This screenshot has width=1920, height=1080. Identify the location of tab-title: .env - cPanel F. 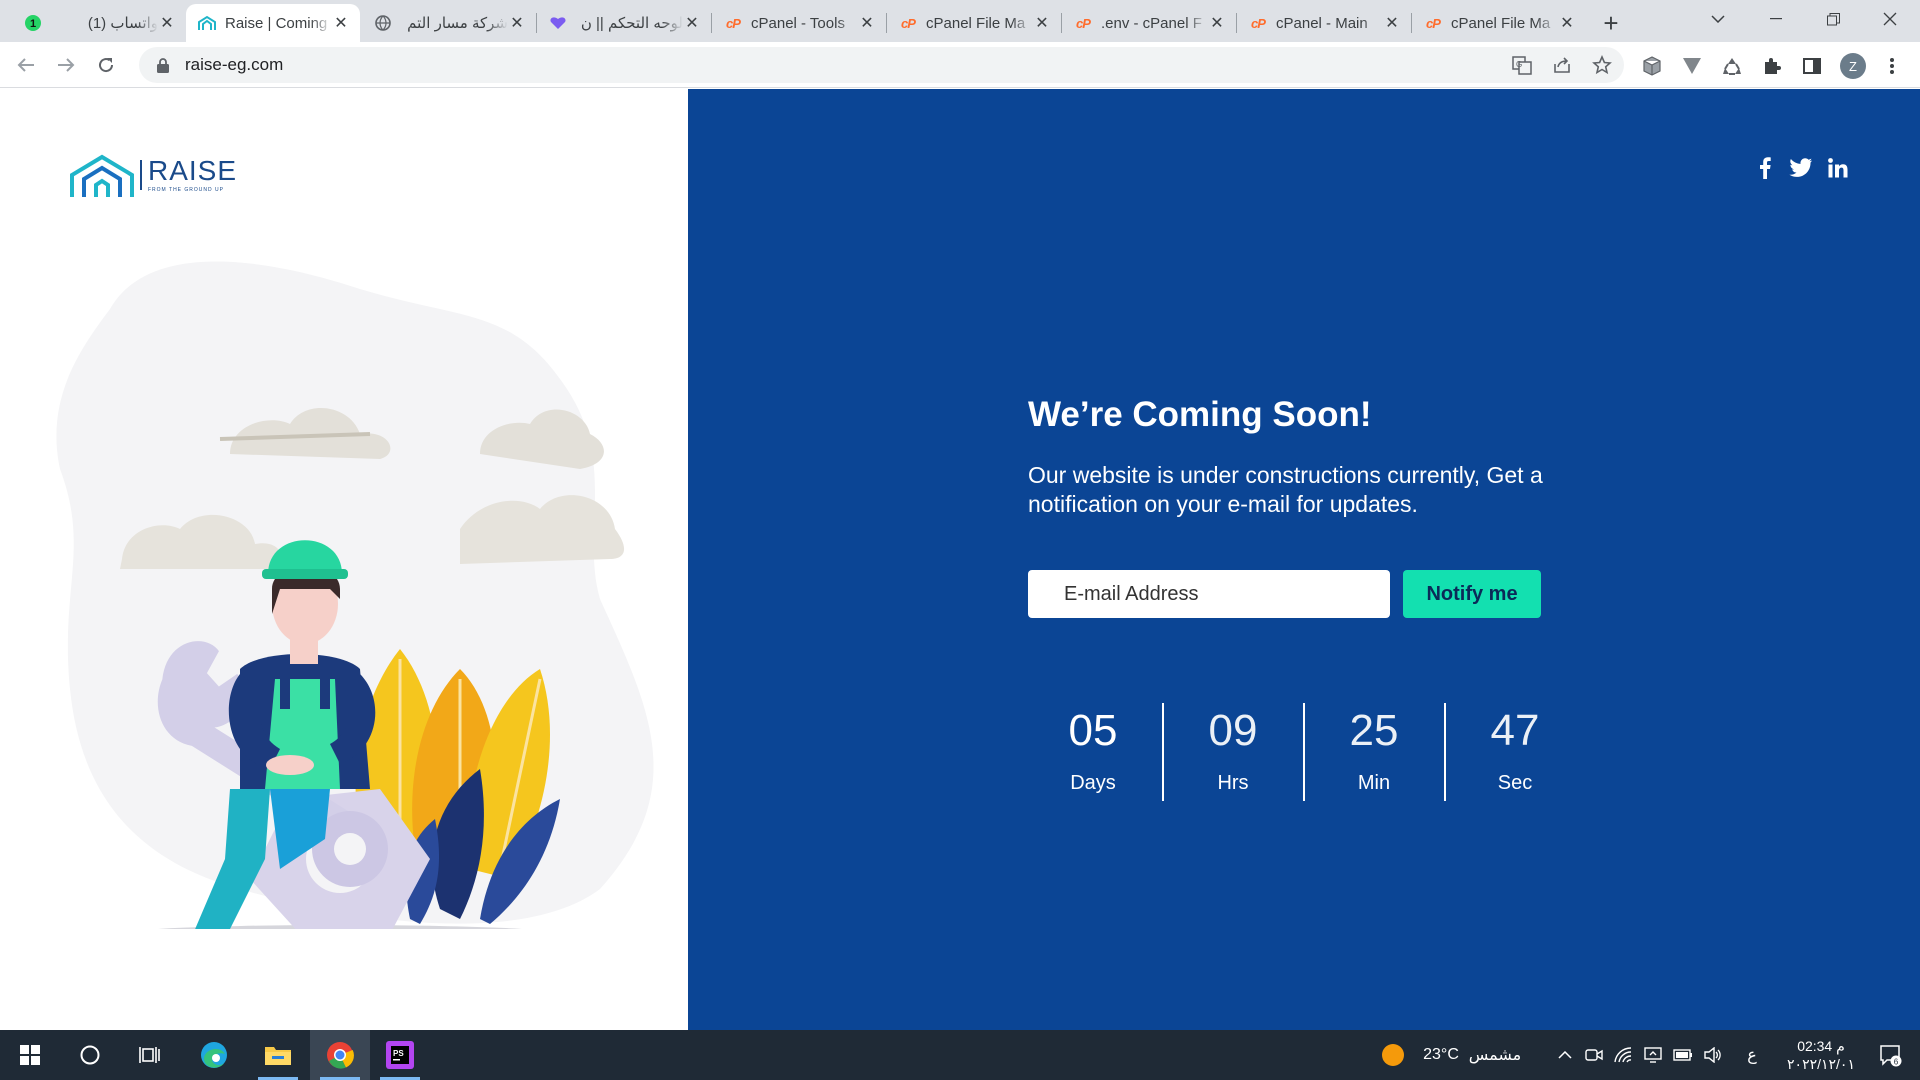
(1151, 23).